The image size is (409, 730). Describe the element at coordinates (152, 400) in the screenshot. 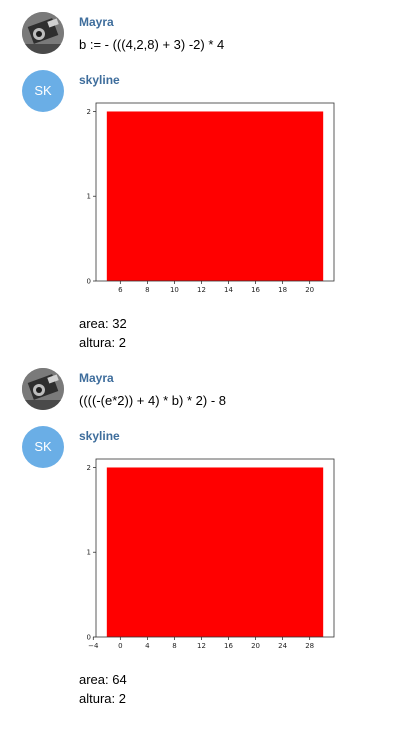

I see `message-text: ((((-(e*2)) + 4) * b) * 2) - 8` at that location.